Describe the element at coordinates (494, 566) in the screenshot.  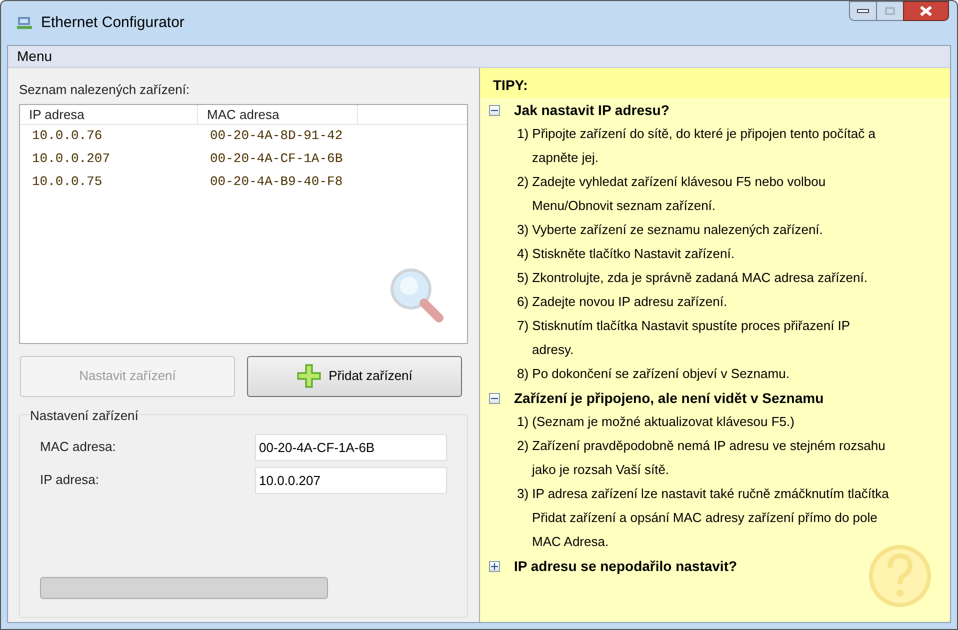
I see `expand-toggle` at that location.